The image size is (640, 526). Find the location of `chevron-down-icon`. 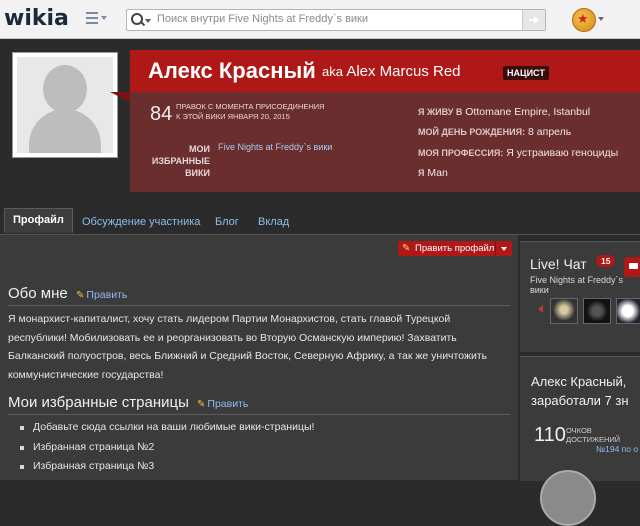

chevron-down-icon is located at coordinates (148, 21).